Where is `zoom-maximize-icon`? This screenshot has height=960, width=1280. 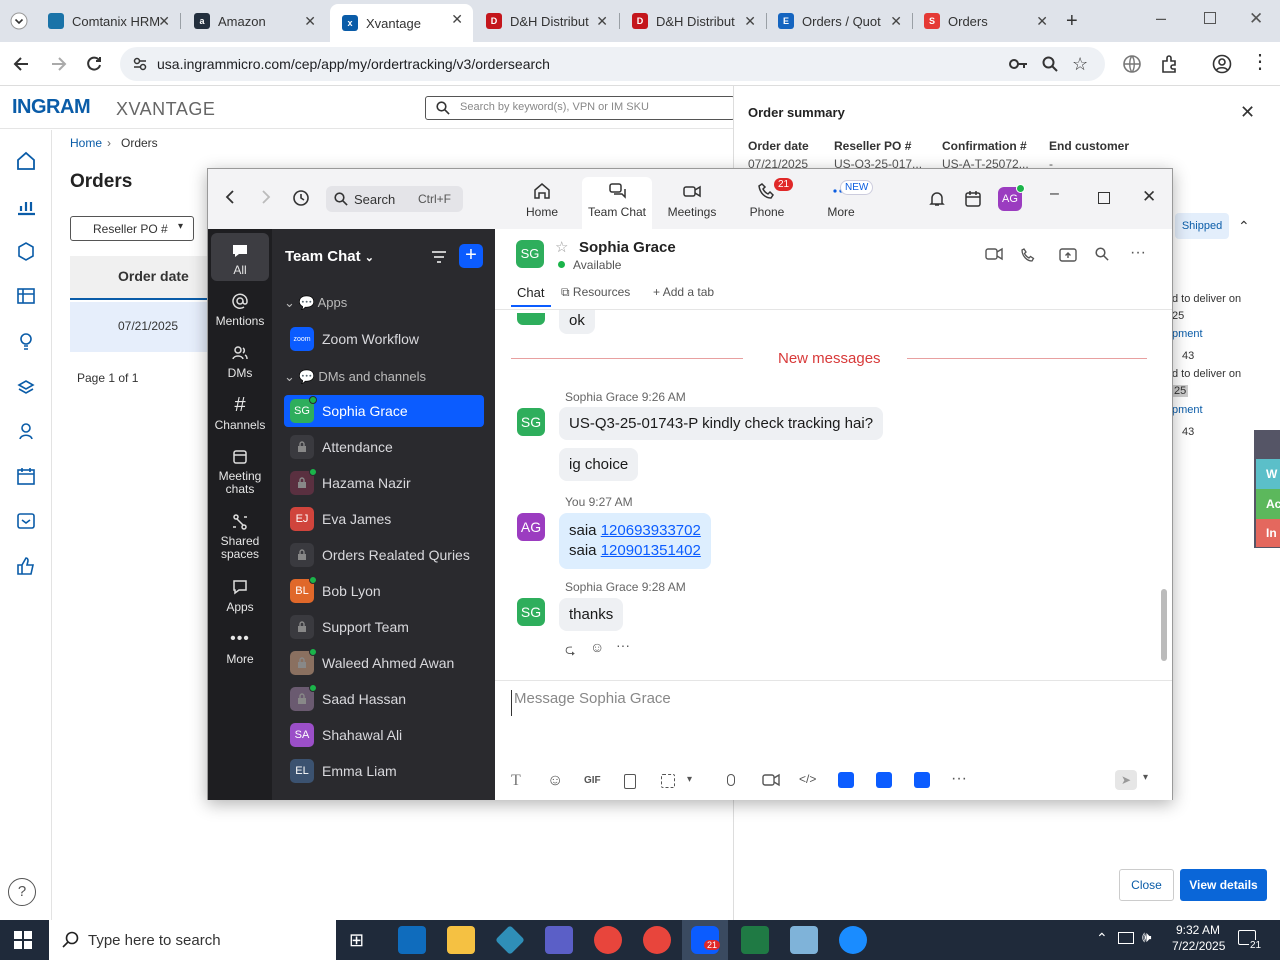
zoom-maximize-icon is located at coordinates (1104, 198).